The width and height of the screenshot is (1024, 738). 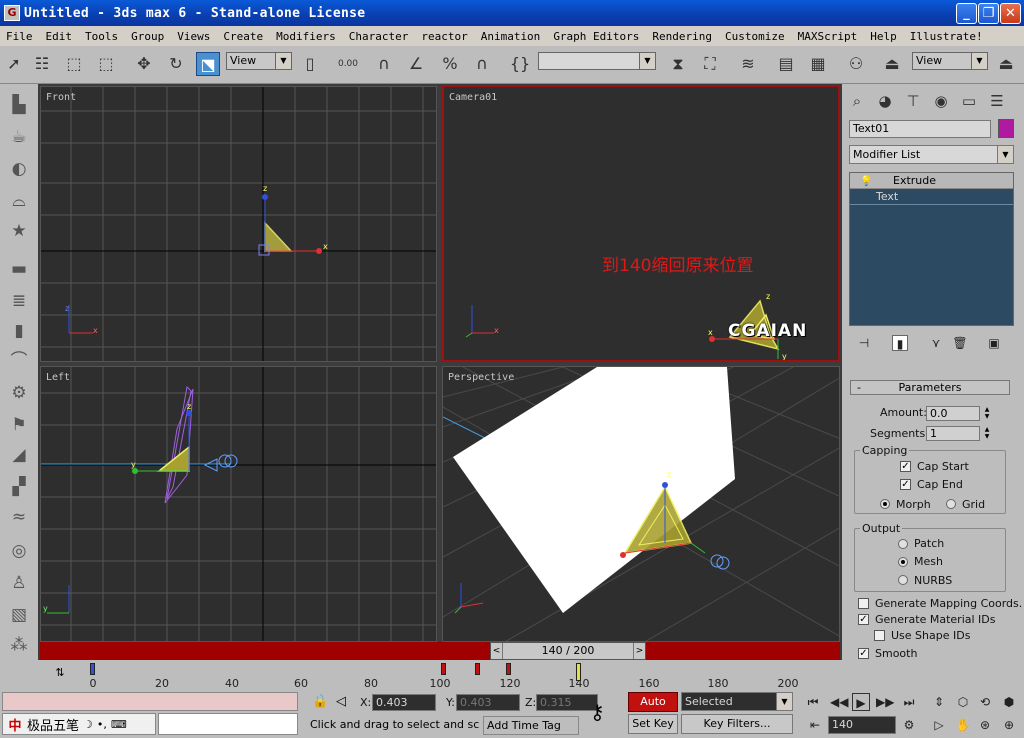 What do you see at coordinates (969, 101) in the screenshot?
I see `display-tab-icon: ▭` at bounding box center [969, 101].